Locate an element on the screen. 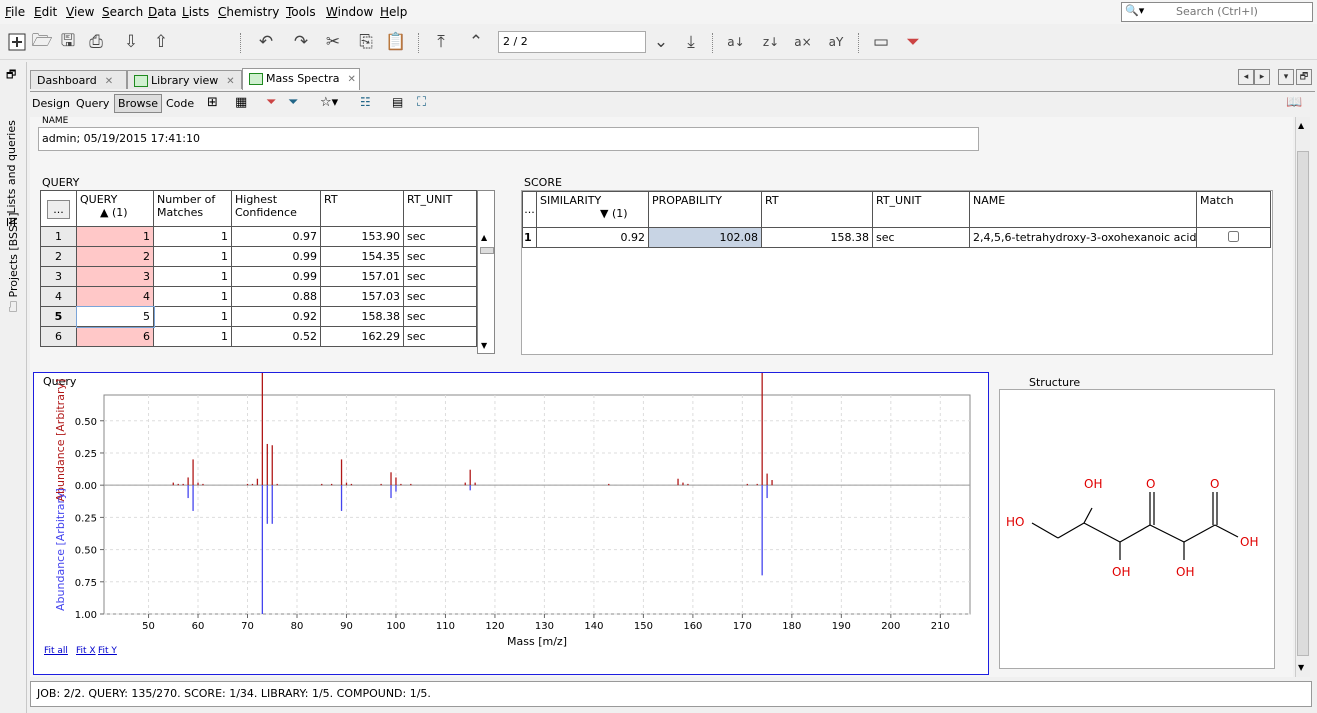  sort-options-icon: aY is located at coordinates (836, 42).